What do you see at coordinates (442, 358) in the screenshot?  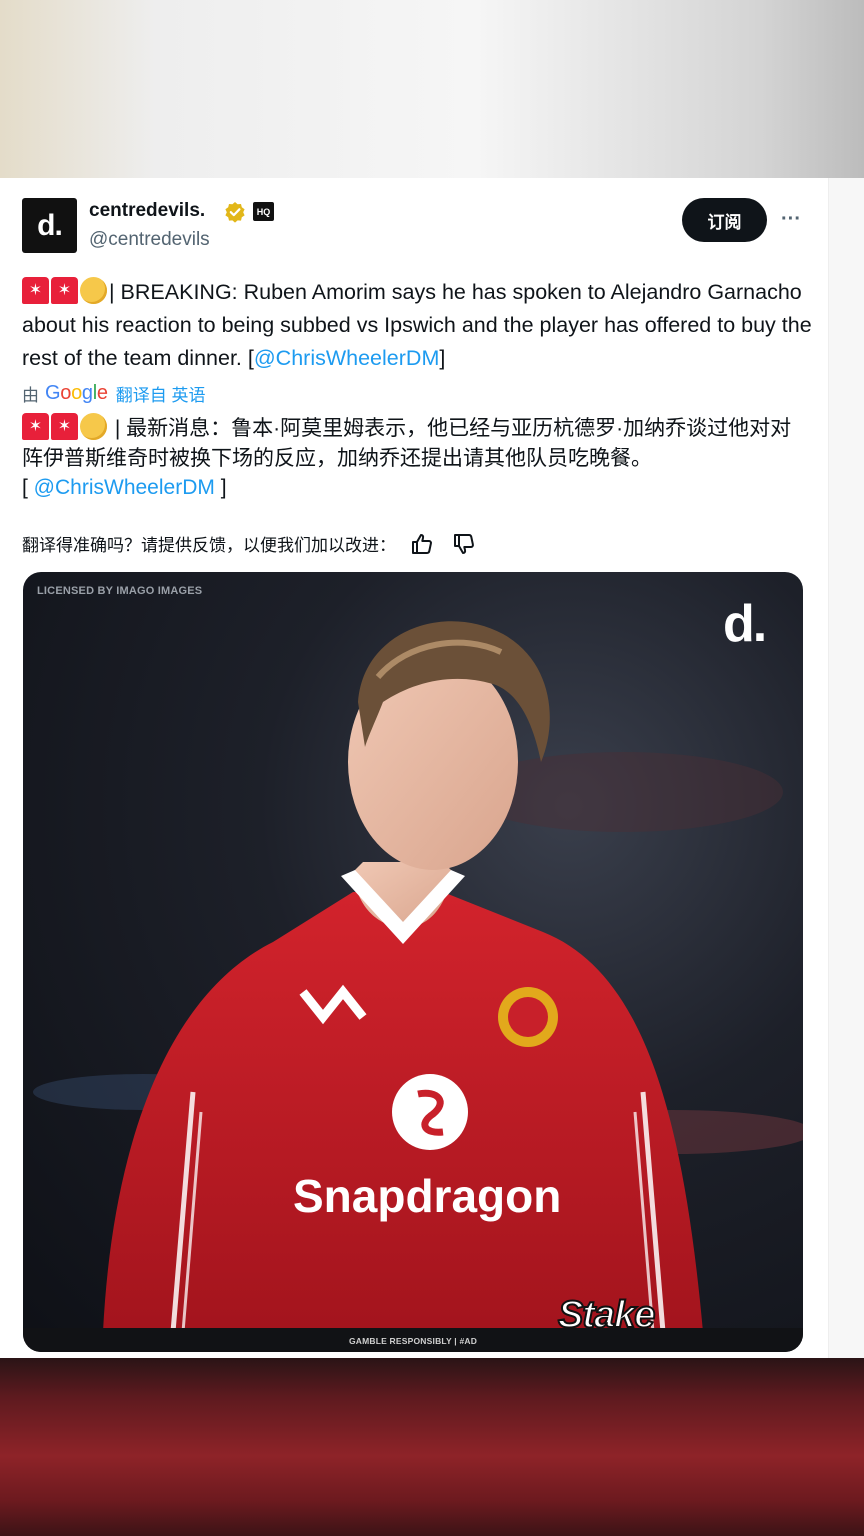 I see `tweet-bracket-close: ]` at bounding box center [442, 358].